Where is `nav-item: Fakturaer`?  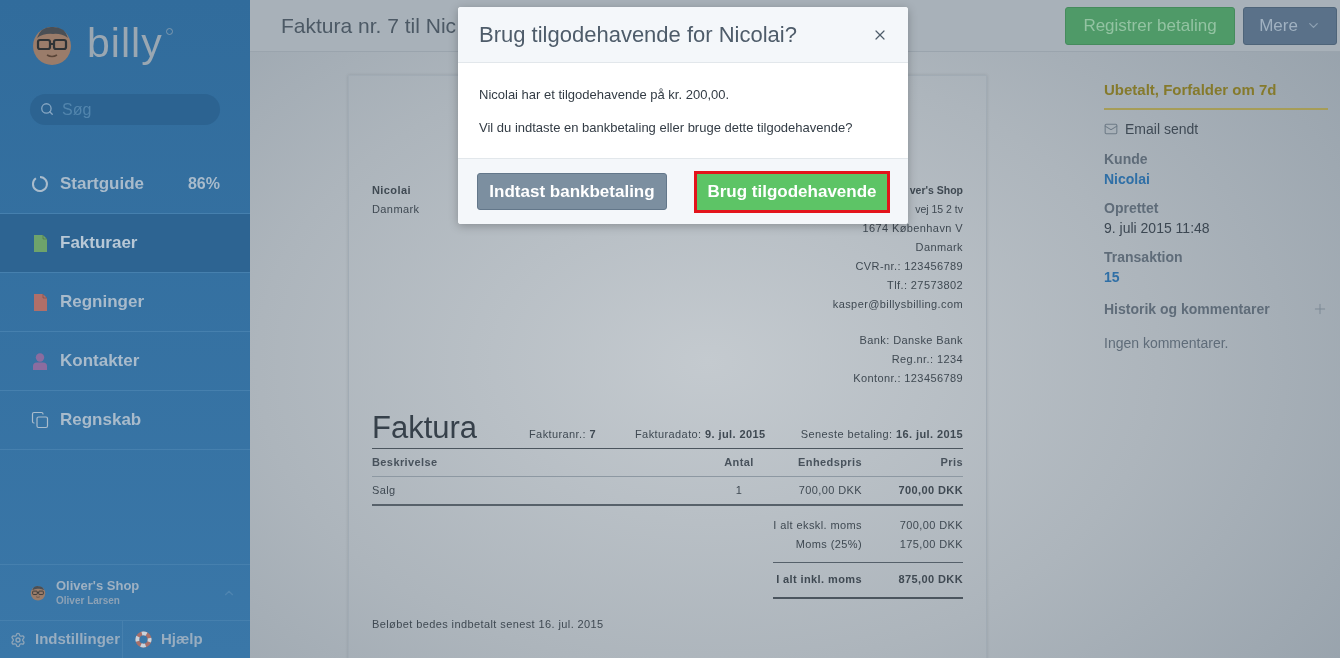 nav-item: Fakturaer is located at coordinates (125, 243).